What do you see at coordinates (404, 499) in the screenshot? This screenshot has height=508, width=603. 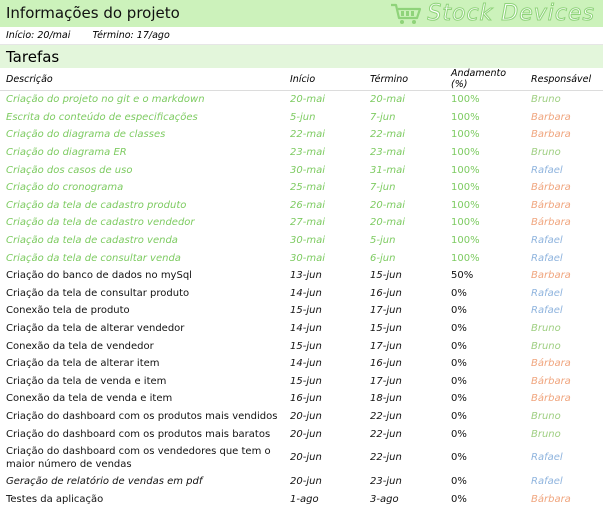 I see `task-end: 3-ago` at bounding box center [404, 499].